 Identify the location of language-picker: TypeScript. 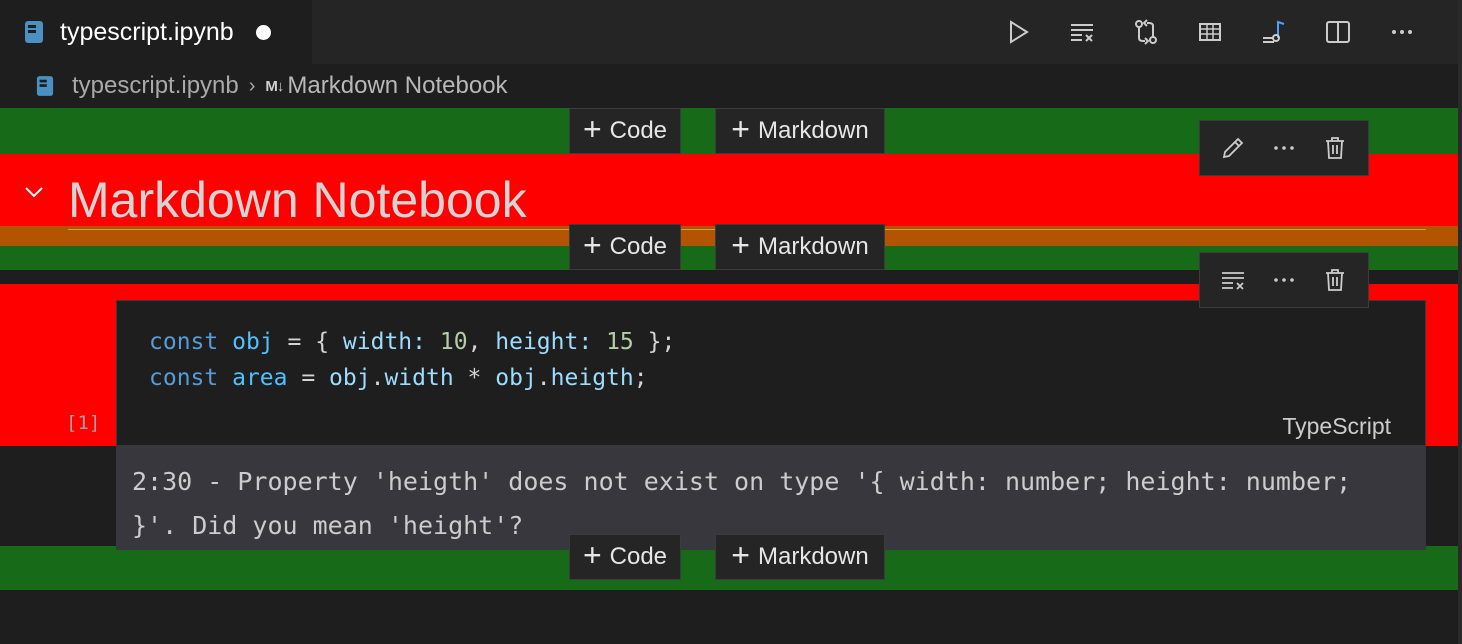
(1336, 426).